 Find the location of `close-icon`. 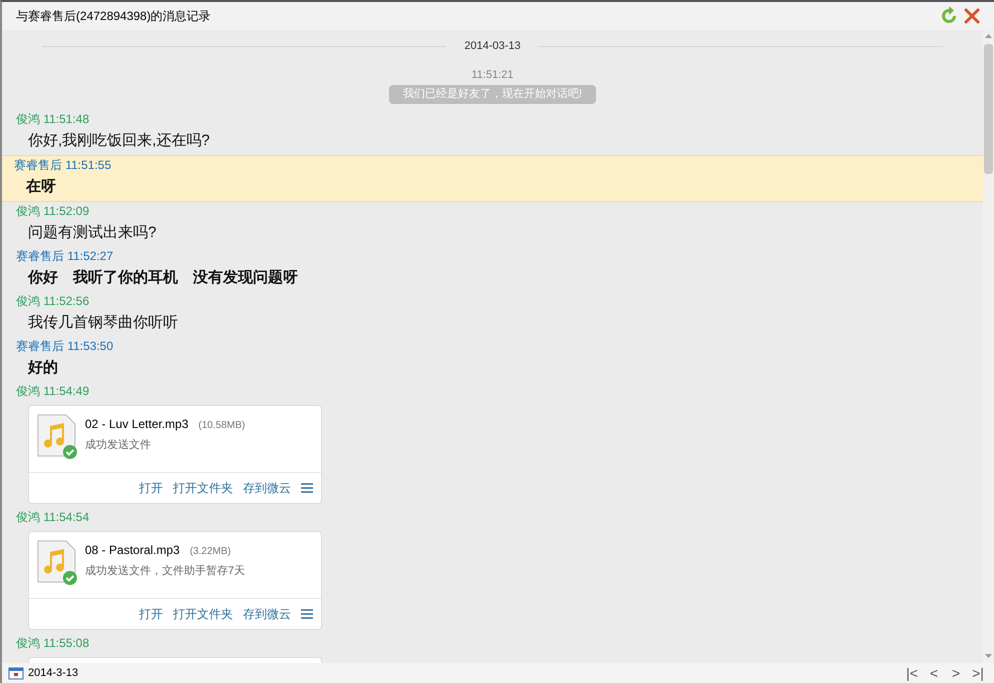

close-icon is located at coordinates (972, 16).